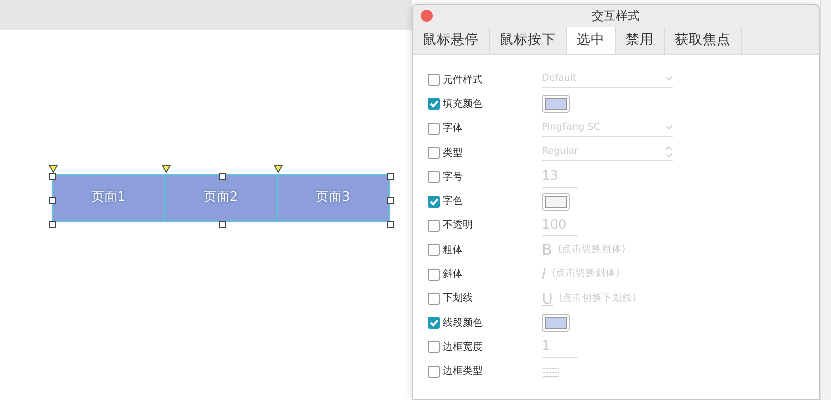  I want to click on property-label: 粗体, so click(453, 251).